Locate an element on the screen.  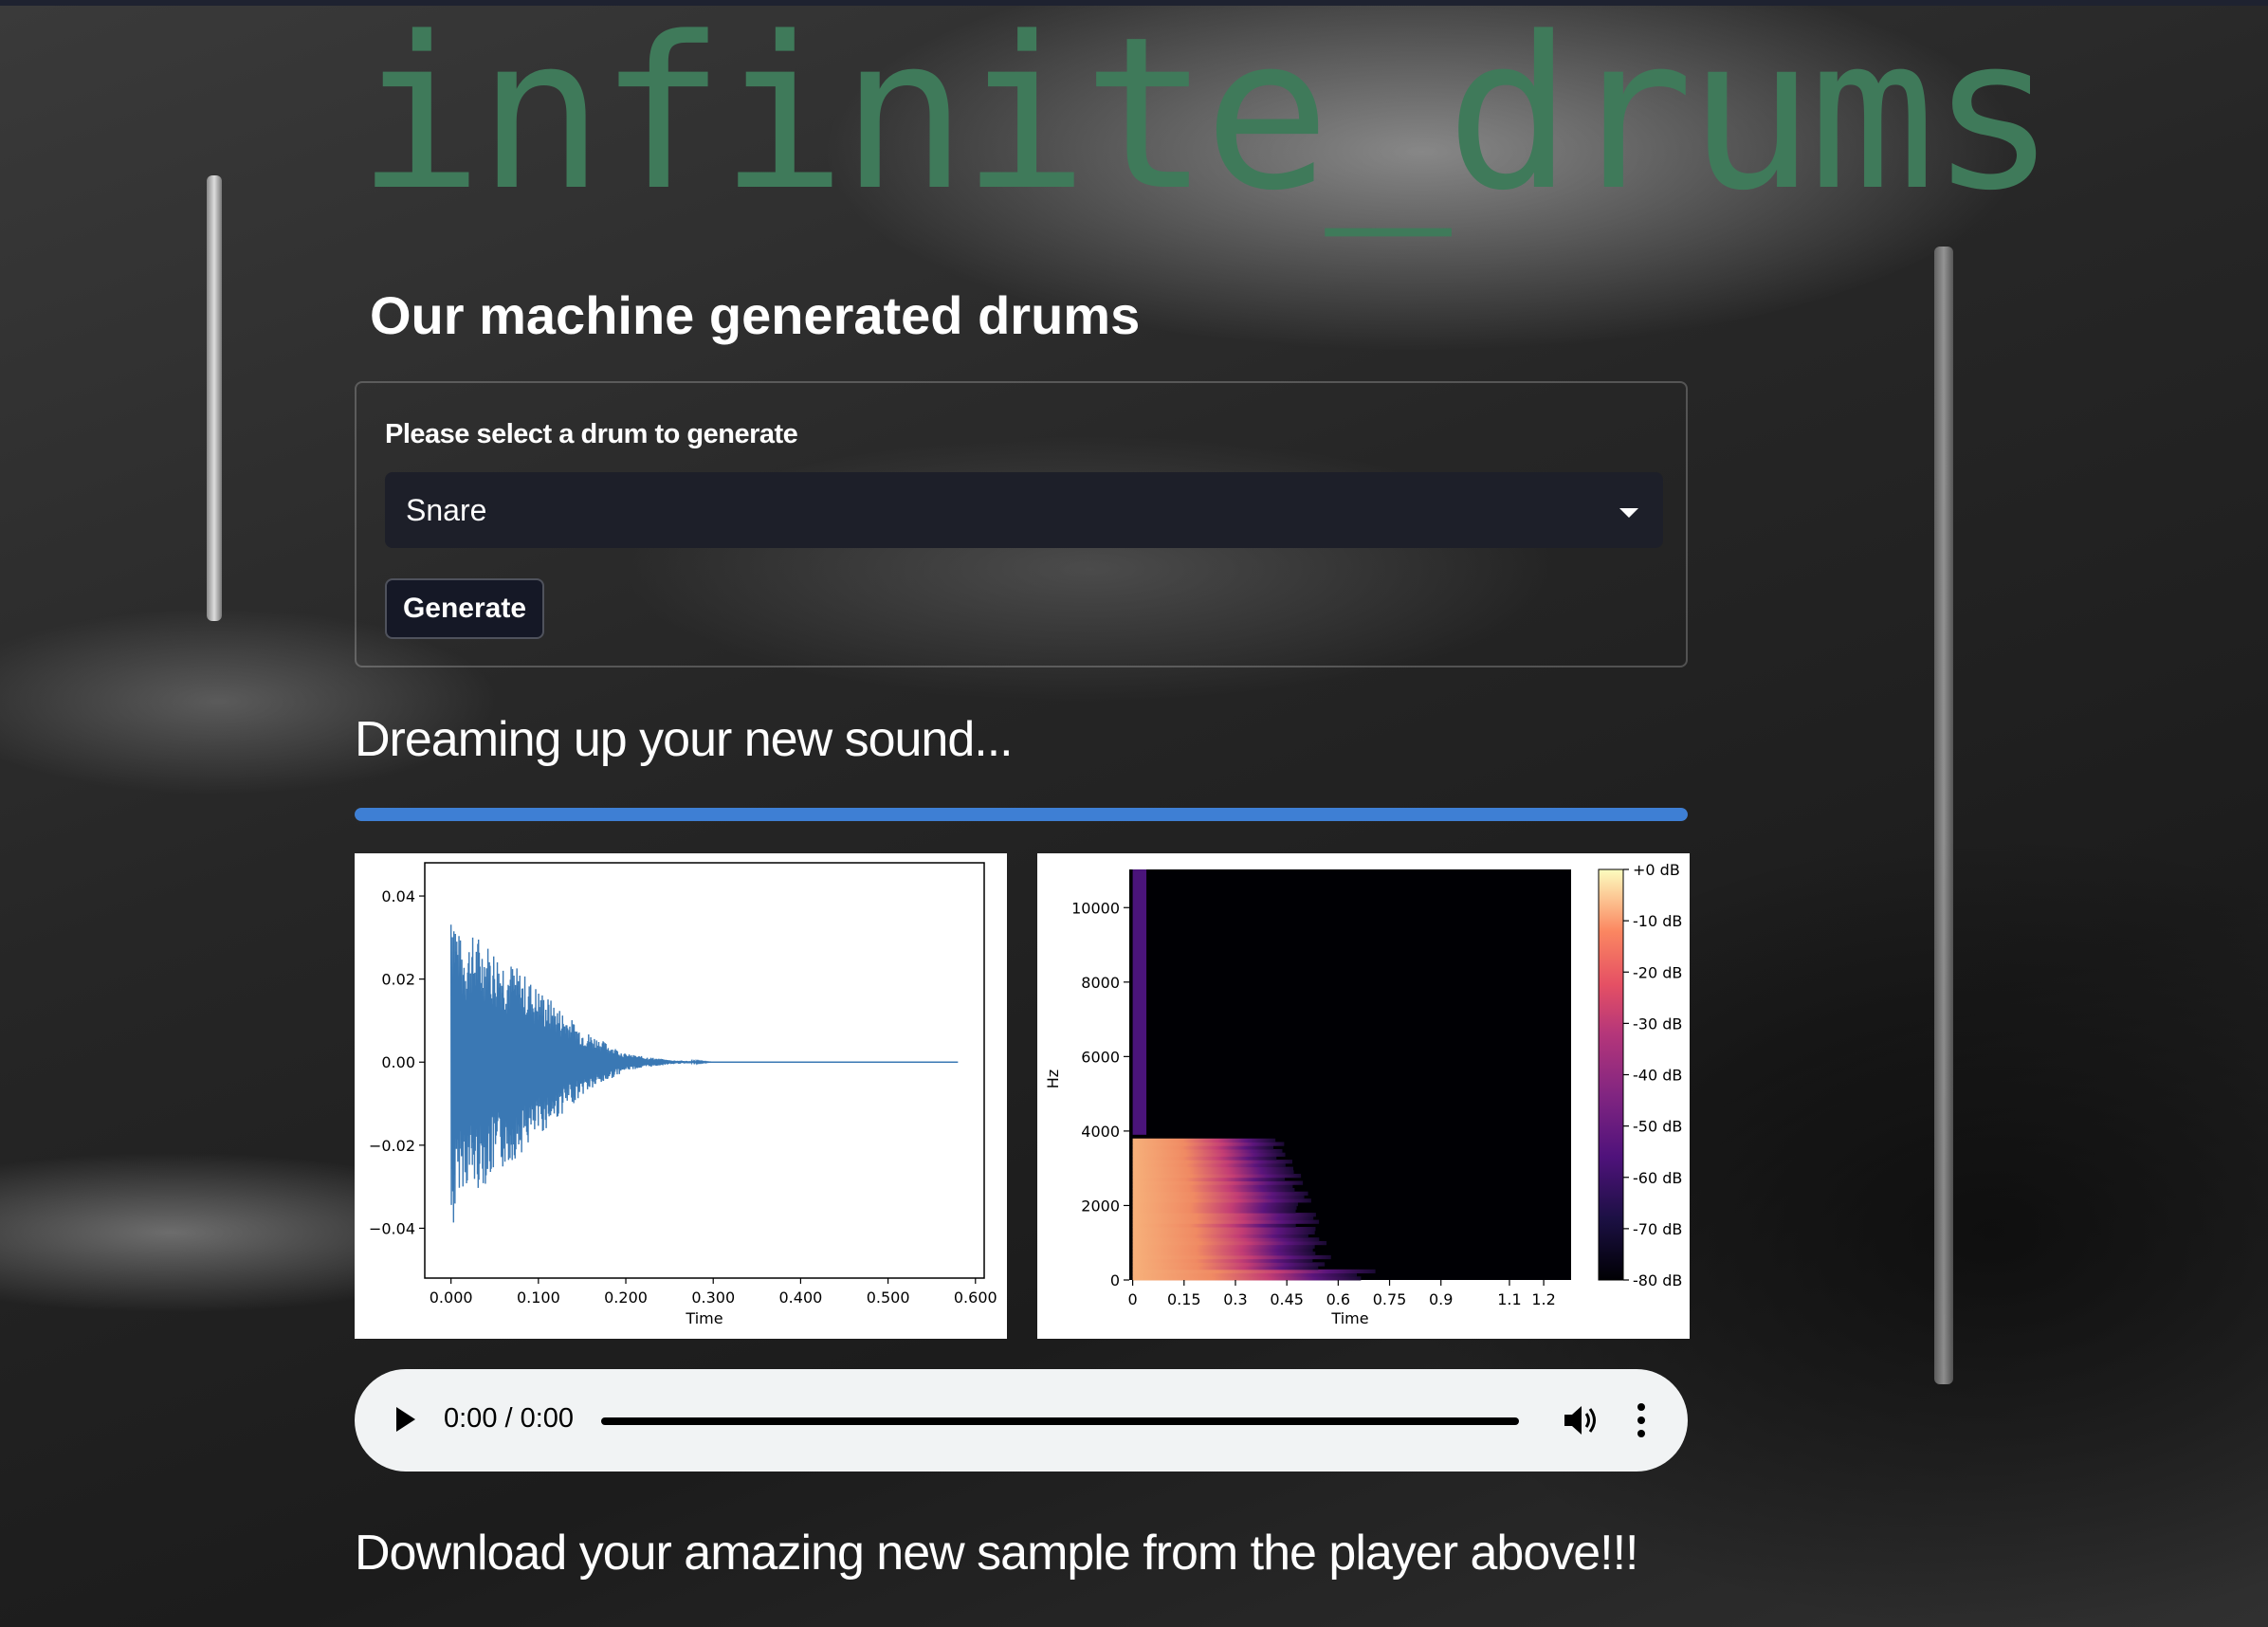
player-seek-bar is located at coordinates (1060, 1421).